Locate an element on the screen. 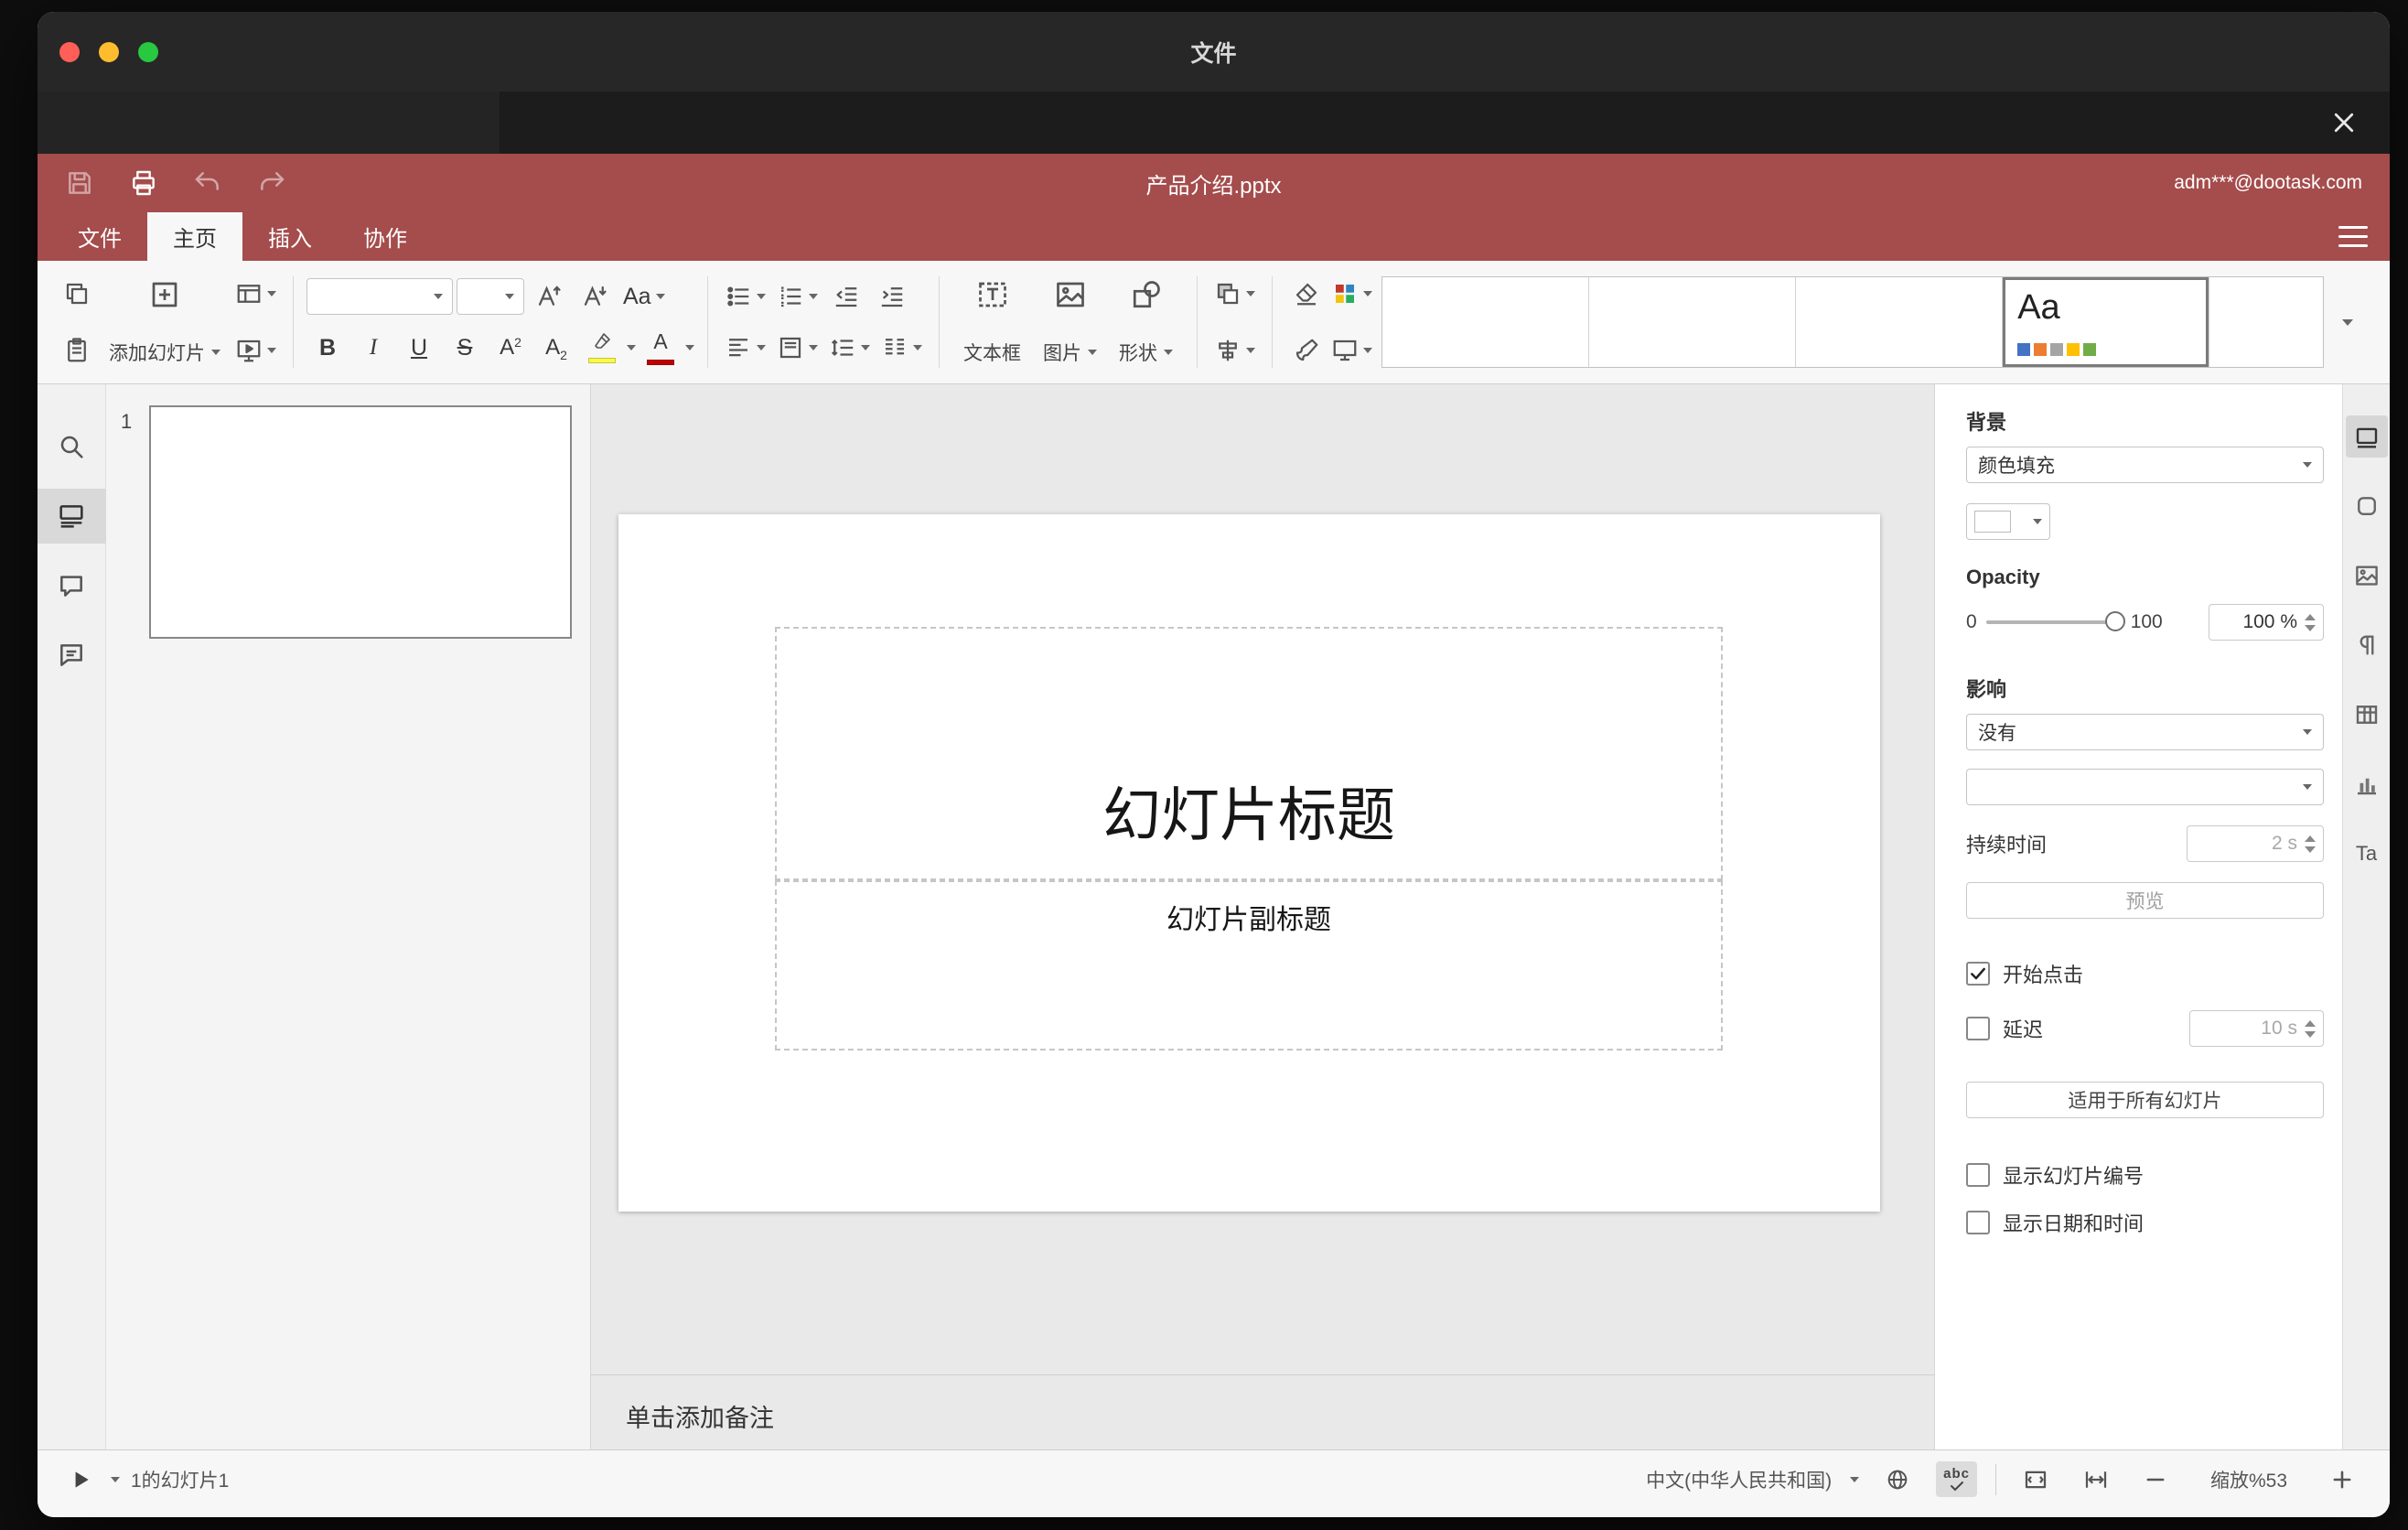 The width and height of the screenshot is (2408, 1530). chat-feedback-icon is located at coordinates (72, 655).